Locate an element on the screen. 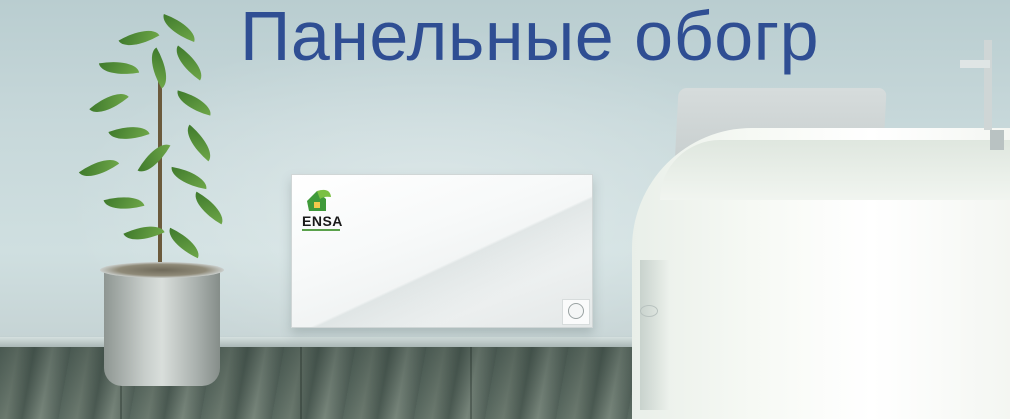 This screenshot has width=1010, height=419. page-title: Панельные обогр is located at coordinates (530, 37).